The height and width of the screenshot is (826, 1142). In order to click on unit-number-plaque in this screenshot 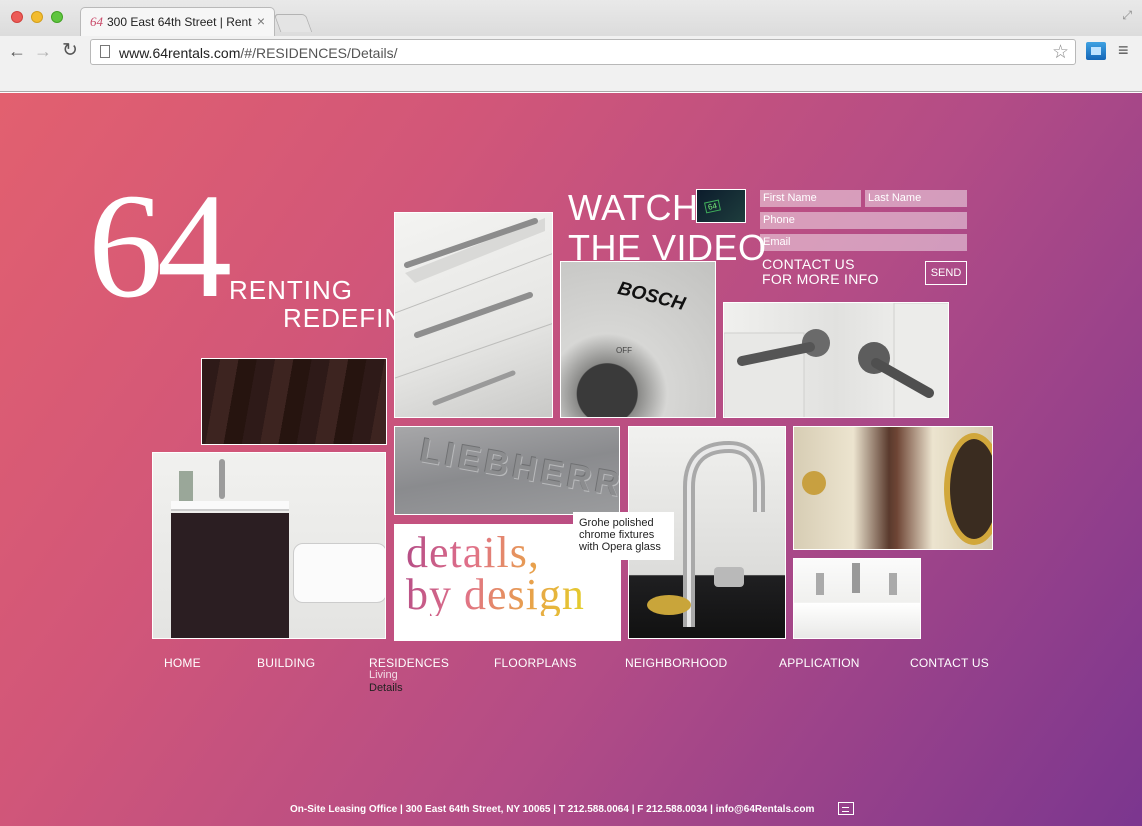, I will do `click(814, 483)`.